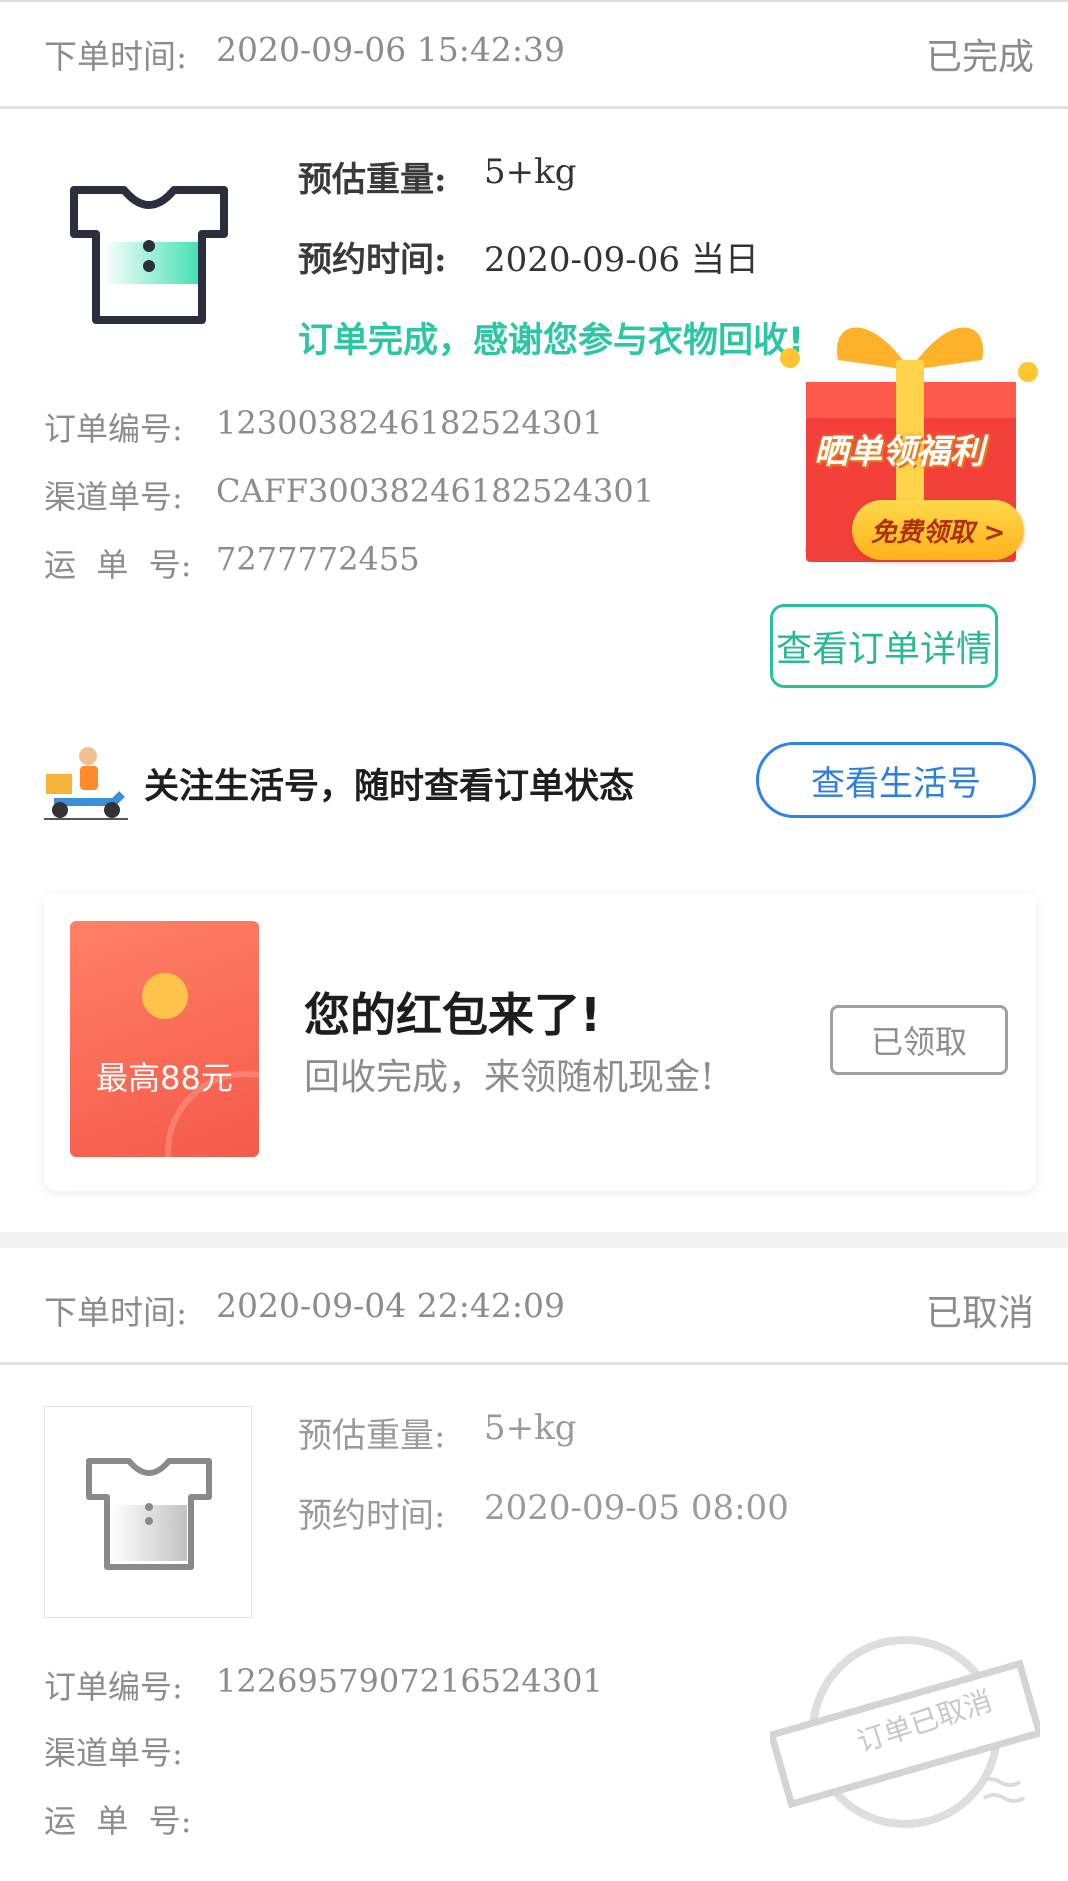 Image resolution: width=1068 pixels, height=1881 pixels. I want to click on coin-icon, so click(165, 996).